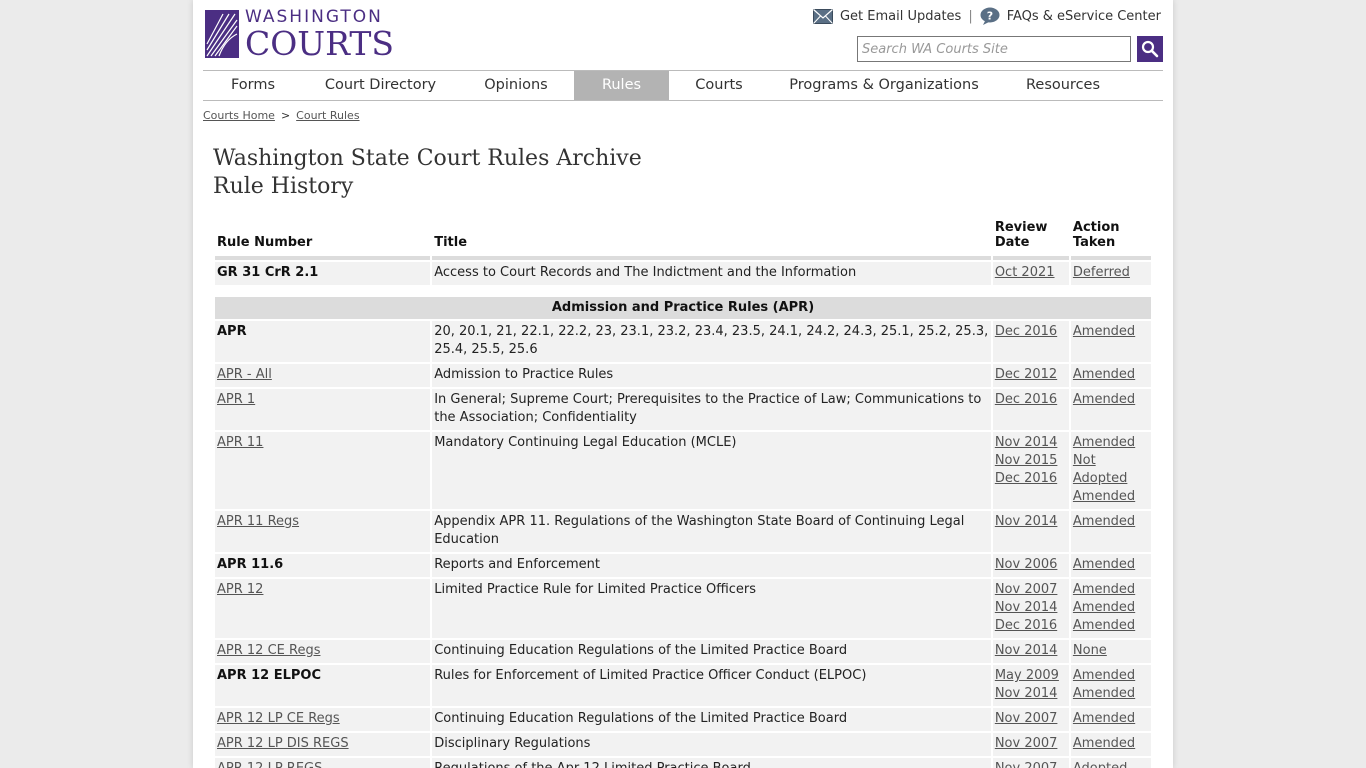  What do you see at coordinates (278, 718) in the screenshot?
I see `rule-number-link: APR 12 LP CE Regs` at bounding box center [278, 718].